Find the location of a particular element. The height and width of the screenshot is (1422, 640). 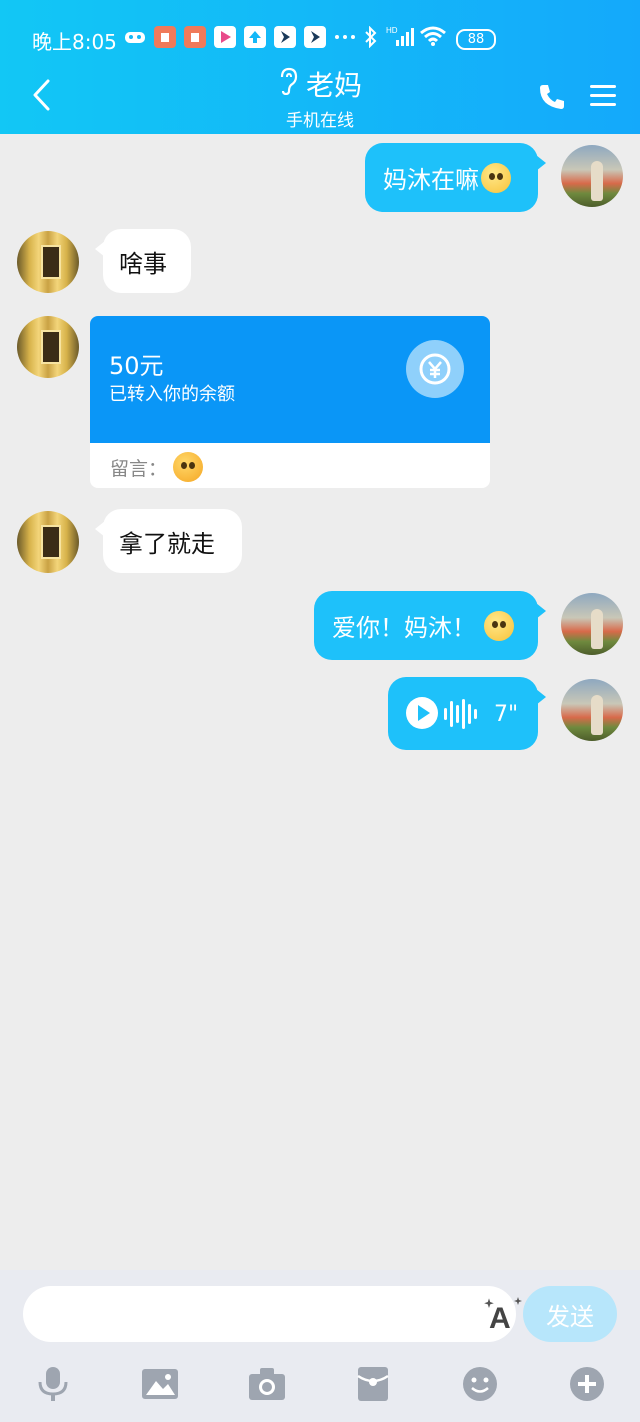

battery-indicator: 88 is located at coordinates (476, 39).